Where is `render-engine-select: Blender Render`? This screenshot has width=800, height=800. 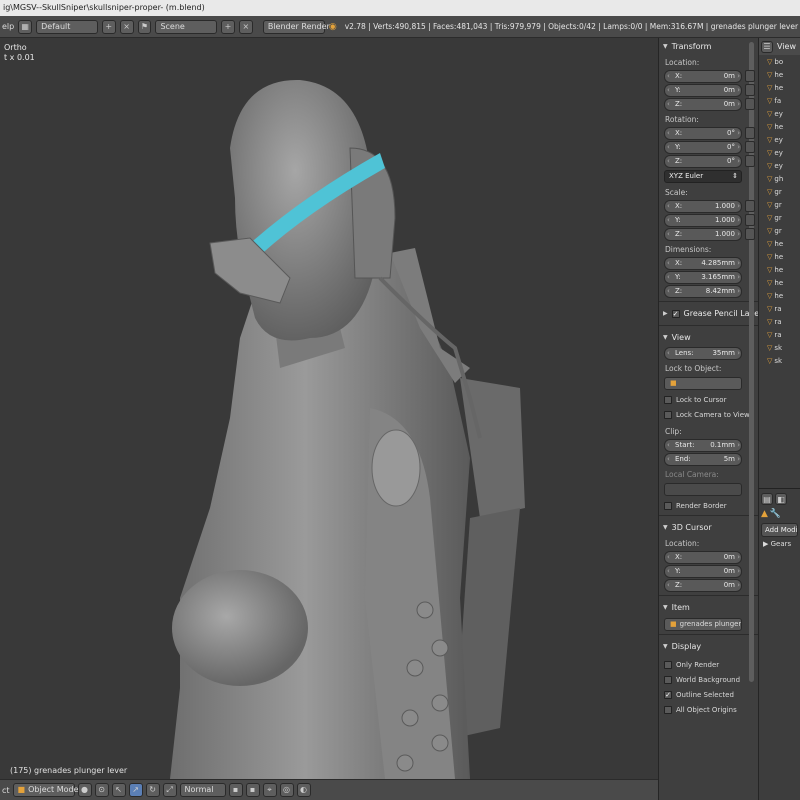 render-engine-select: Blender Render is located at coordinates (296, 26).